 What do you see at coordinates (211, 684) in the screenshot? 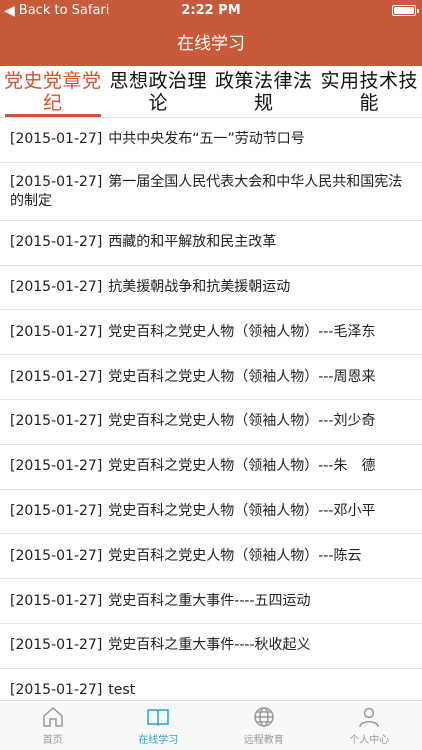
I see `list-item: [2015-01-27] test` at bounding box center [211, 684].